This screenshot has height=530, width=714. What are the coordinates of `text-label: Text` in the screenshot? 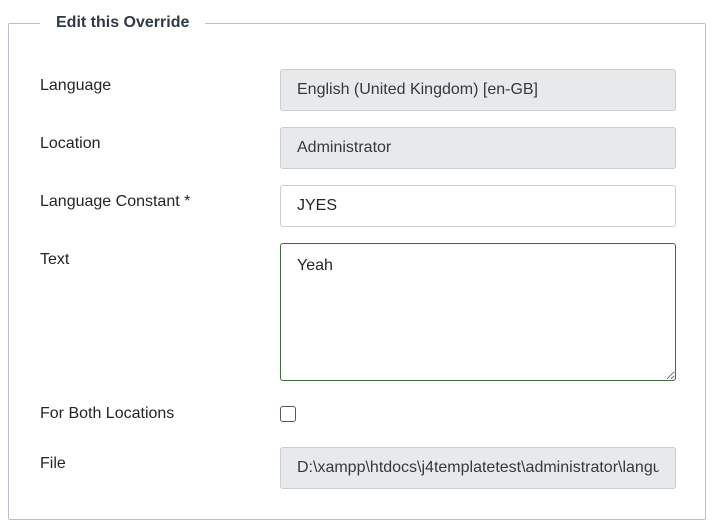 It's located at (55, 259).